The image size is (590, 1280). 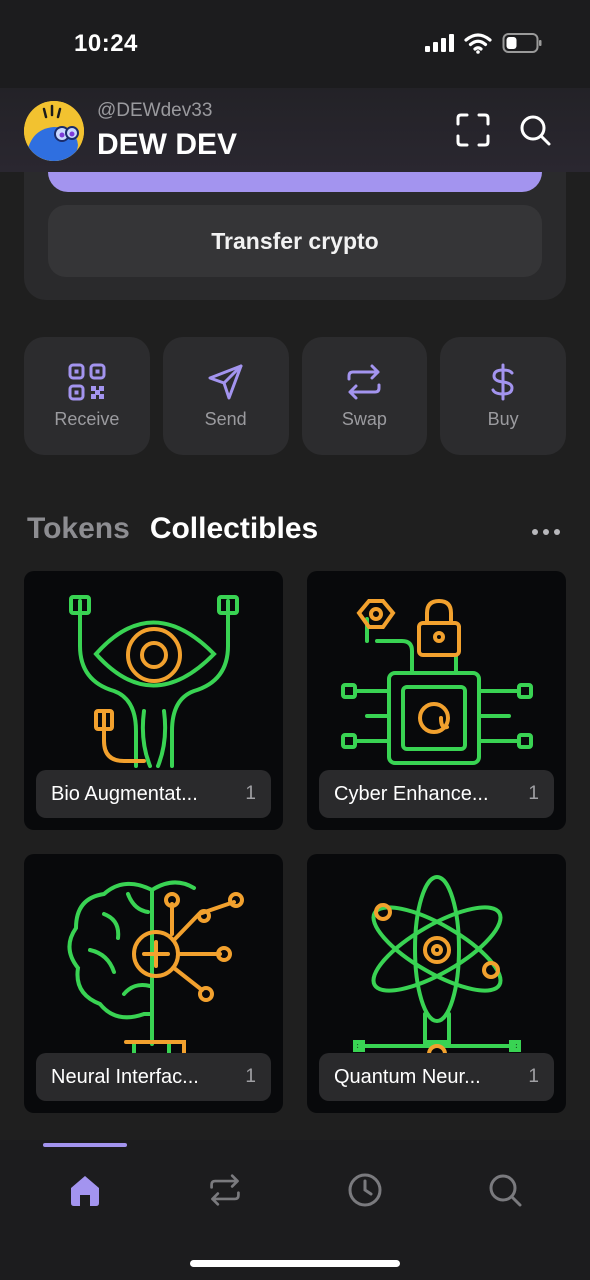 What do you see at coordinates (478, 43) in the screenshot?
I see `wifi-icon` at bounding box center [478, 43].